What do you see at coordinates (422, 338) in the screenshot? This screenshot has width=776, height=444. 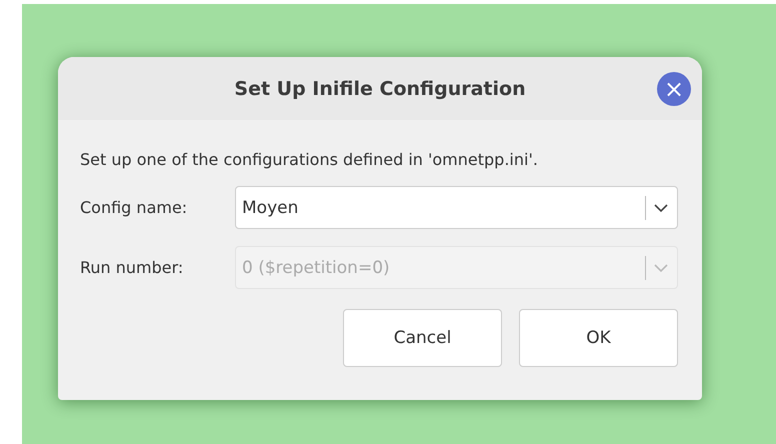 I see `cancel-button: Cancel` at bounding box center [422, 338].